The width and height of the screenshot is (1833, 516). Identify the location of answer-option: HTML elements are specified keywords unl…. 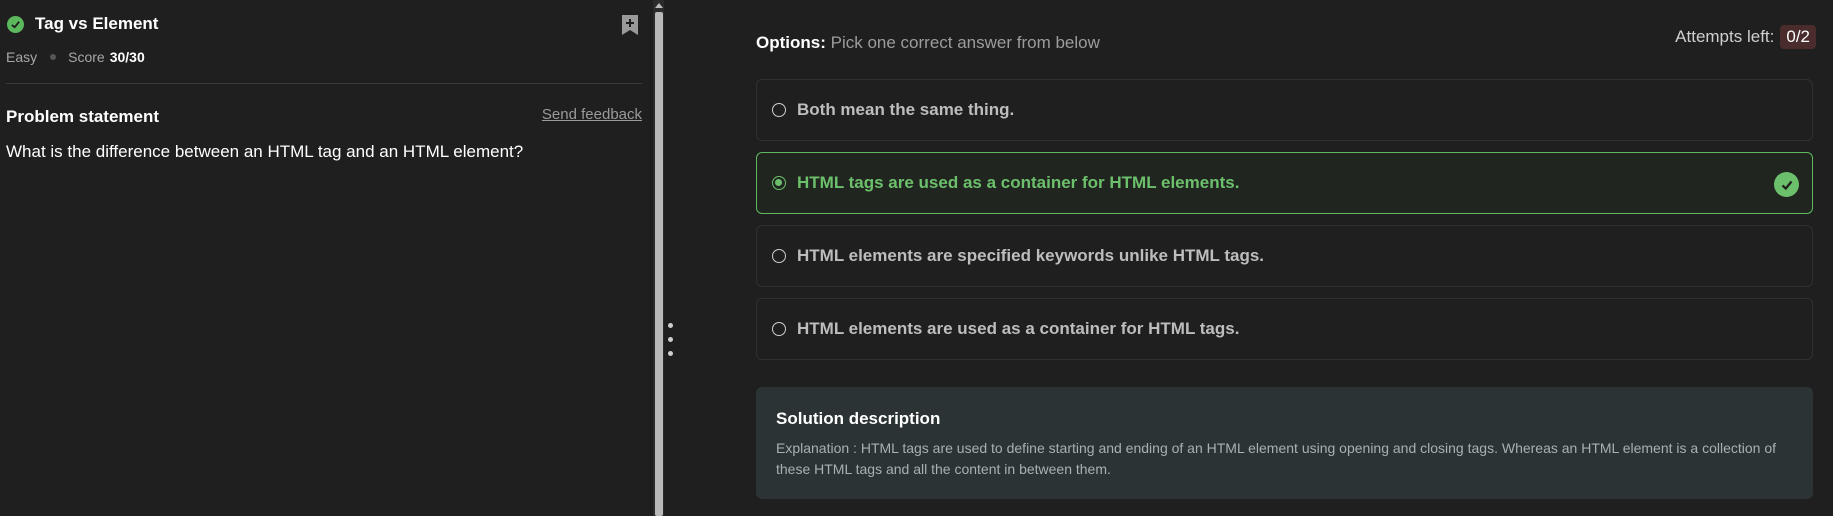
(1284, 256).